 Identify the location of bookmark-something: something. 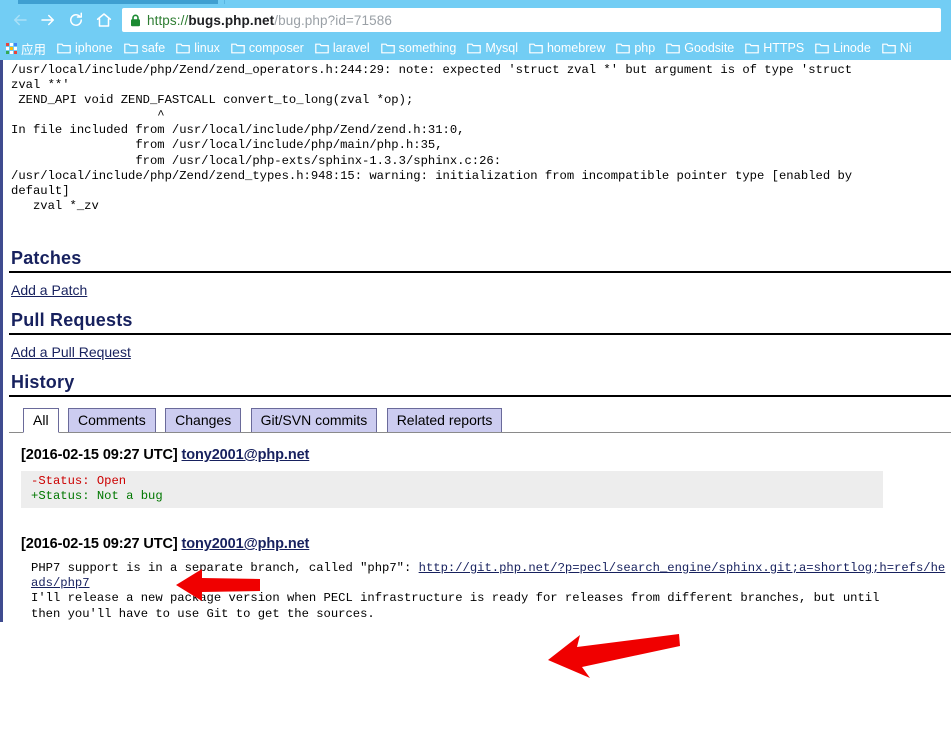
(418, 48).